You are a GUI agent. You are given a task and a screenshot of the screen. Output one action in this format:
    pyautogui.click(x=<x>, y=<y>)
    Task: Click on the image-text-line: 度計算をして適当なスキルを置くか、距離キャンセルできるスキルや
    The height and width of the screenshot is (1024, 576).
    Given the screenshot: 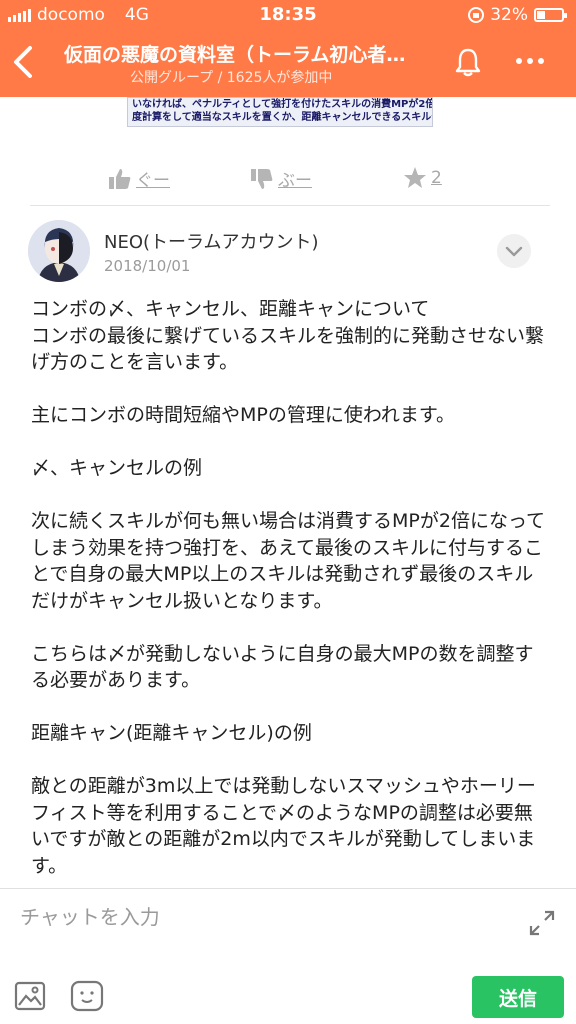 What is the action you would take?
    pyautogui.click(x=282, y=117)
    